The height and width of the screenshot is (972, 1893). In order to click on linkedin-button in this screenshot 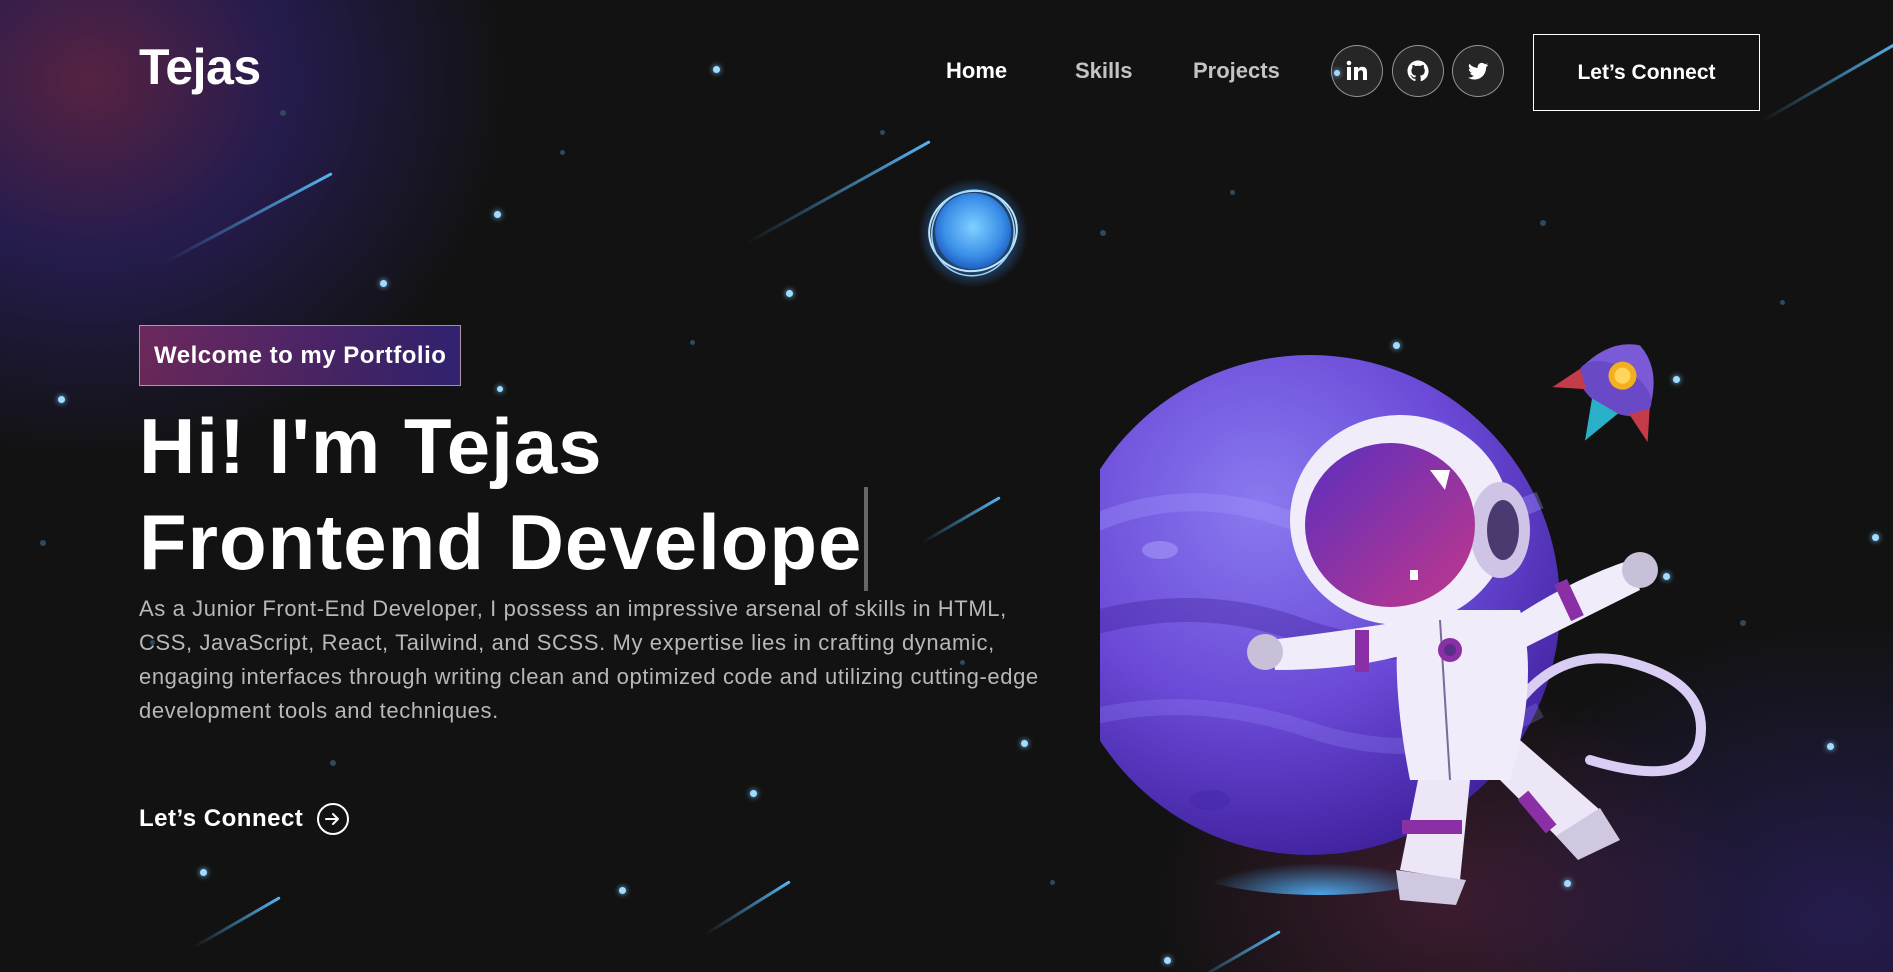, I will do `click(1357, 71)`.